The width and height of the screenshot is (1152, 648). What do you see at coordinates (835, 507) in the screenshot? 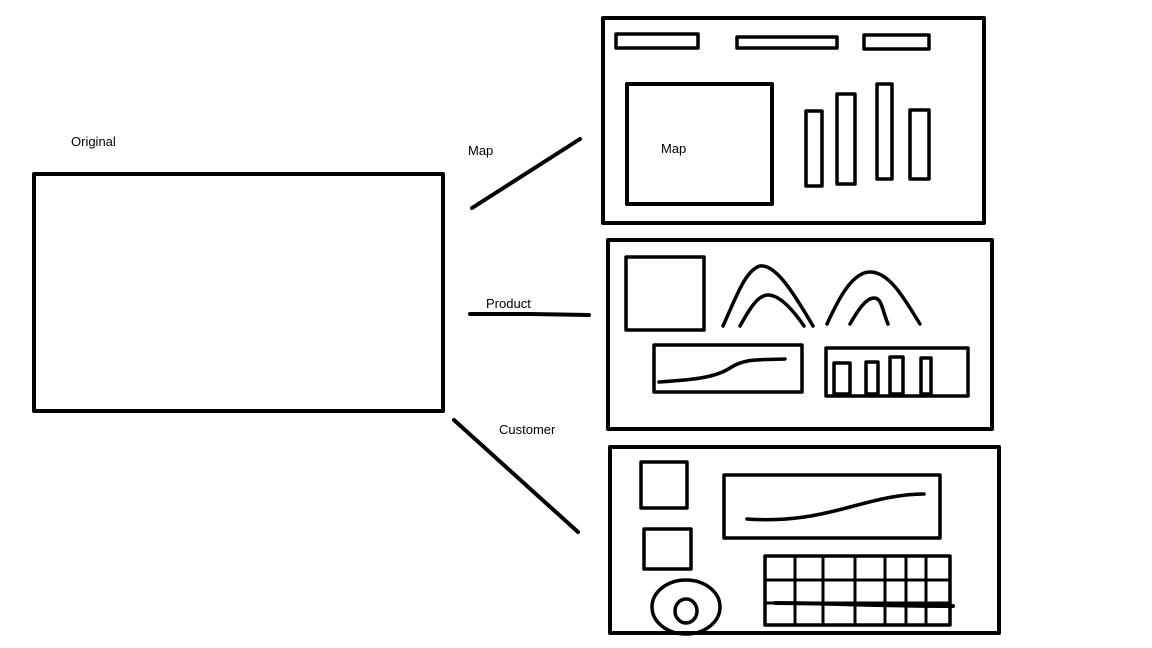
I see `trend-chart-curve` at bounding box center [835, 507].